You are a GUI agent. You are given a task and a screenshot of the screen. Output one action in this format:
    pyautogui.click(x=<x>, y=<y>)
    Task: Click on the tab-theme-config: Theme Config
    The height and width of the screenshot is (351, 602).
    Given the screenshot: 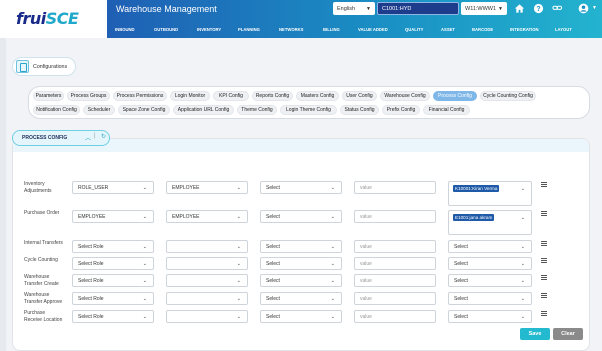 What is the action you would take?
    pyautogui.click(x=257, y=110)
    